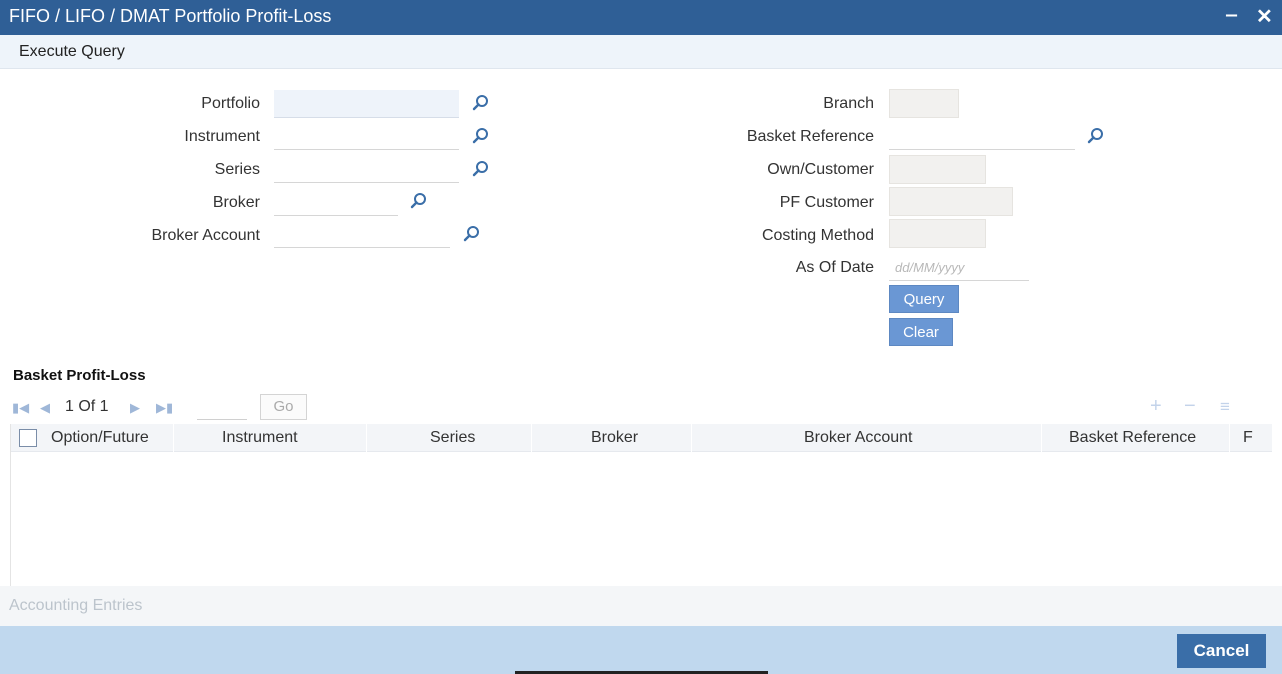 The width and height of the screenshot is (1282, 674). I want to click on costing-method-label: Costing Method, so click(817, 235).